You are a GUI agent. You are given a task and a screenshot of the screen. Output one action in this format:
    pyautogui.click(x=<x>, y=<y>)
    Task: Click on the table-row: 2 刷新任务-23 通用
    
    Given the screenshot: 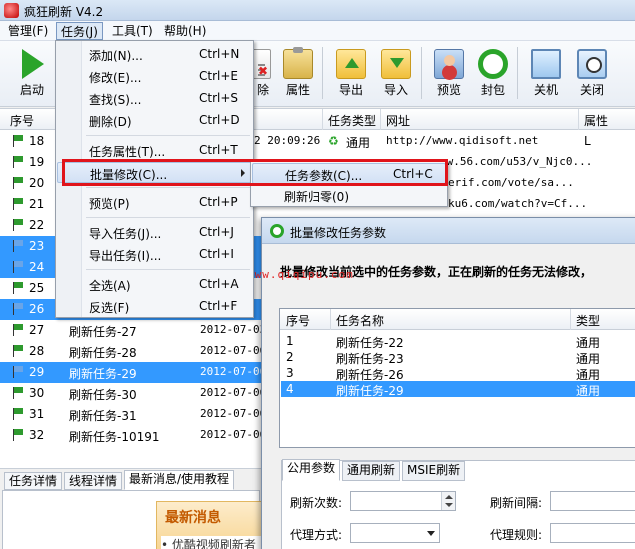 What is the action you would take?
    pyautogui.click(x=458, y=357)
    